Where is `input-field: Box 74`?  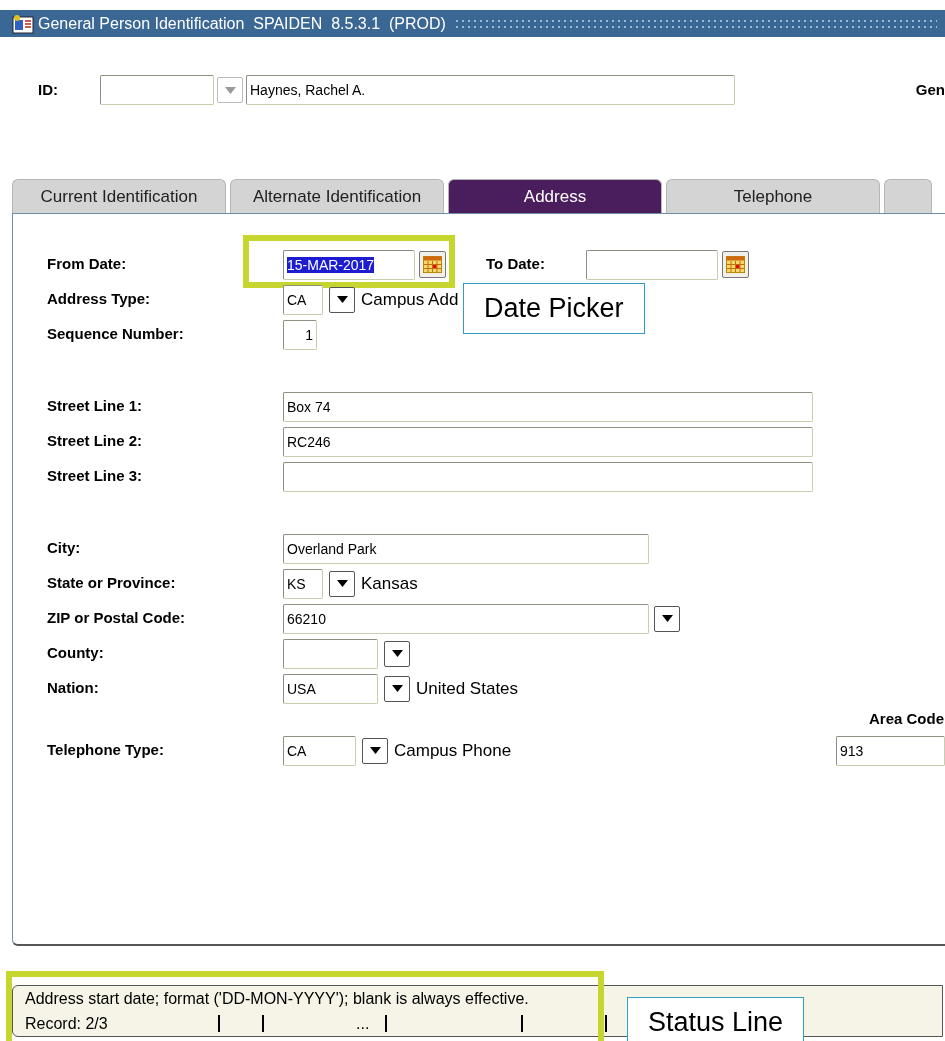
input-field: Box 74 is located at coordinates (548, 406).